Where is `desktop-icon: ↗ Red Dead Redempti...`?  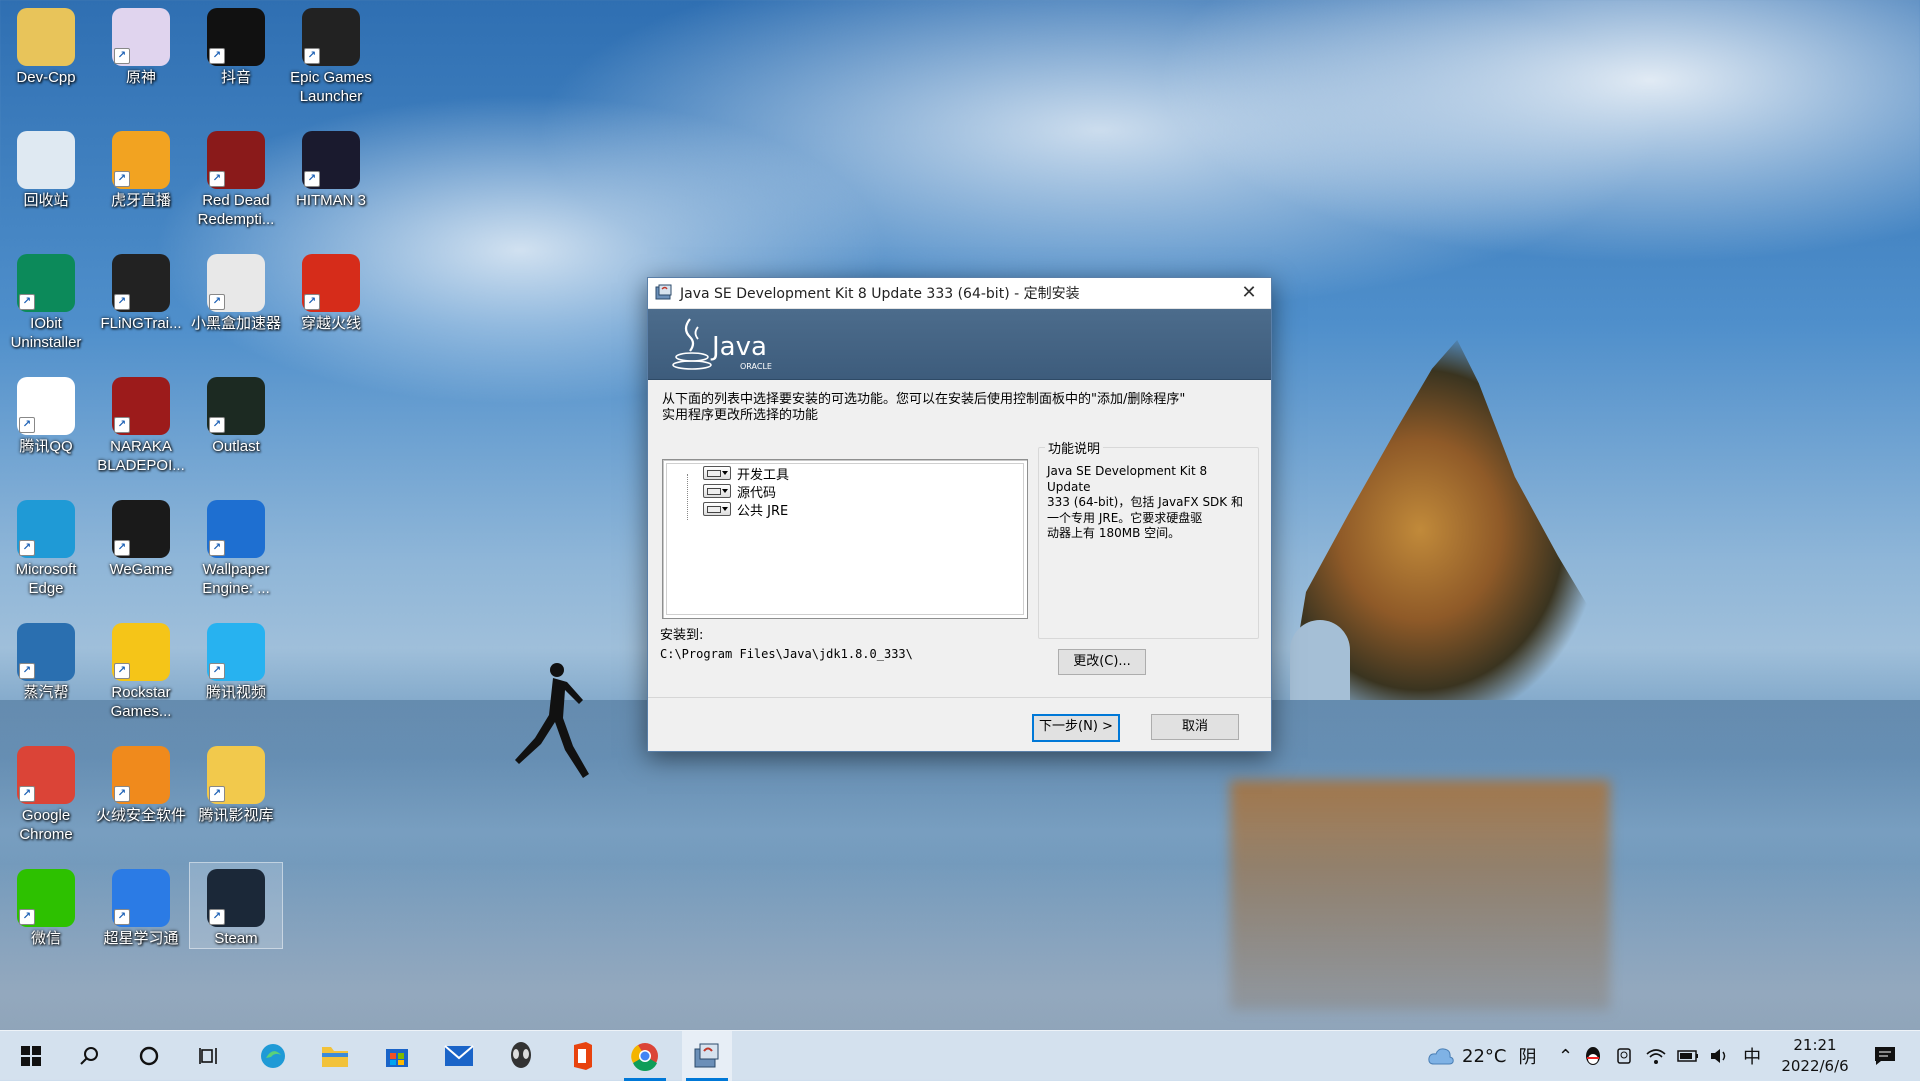 desktop-icon: ↗ Red Dead Redempti... is located at coordinates (236, 177).